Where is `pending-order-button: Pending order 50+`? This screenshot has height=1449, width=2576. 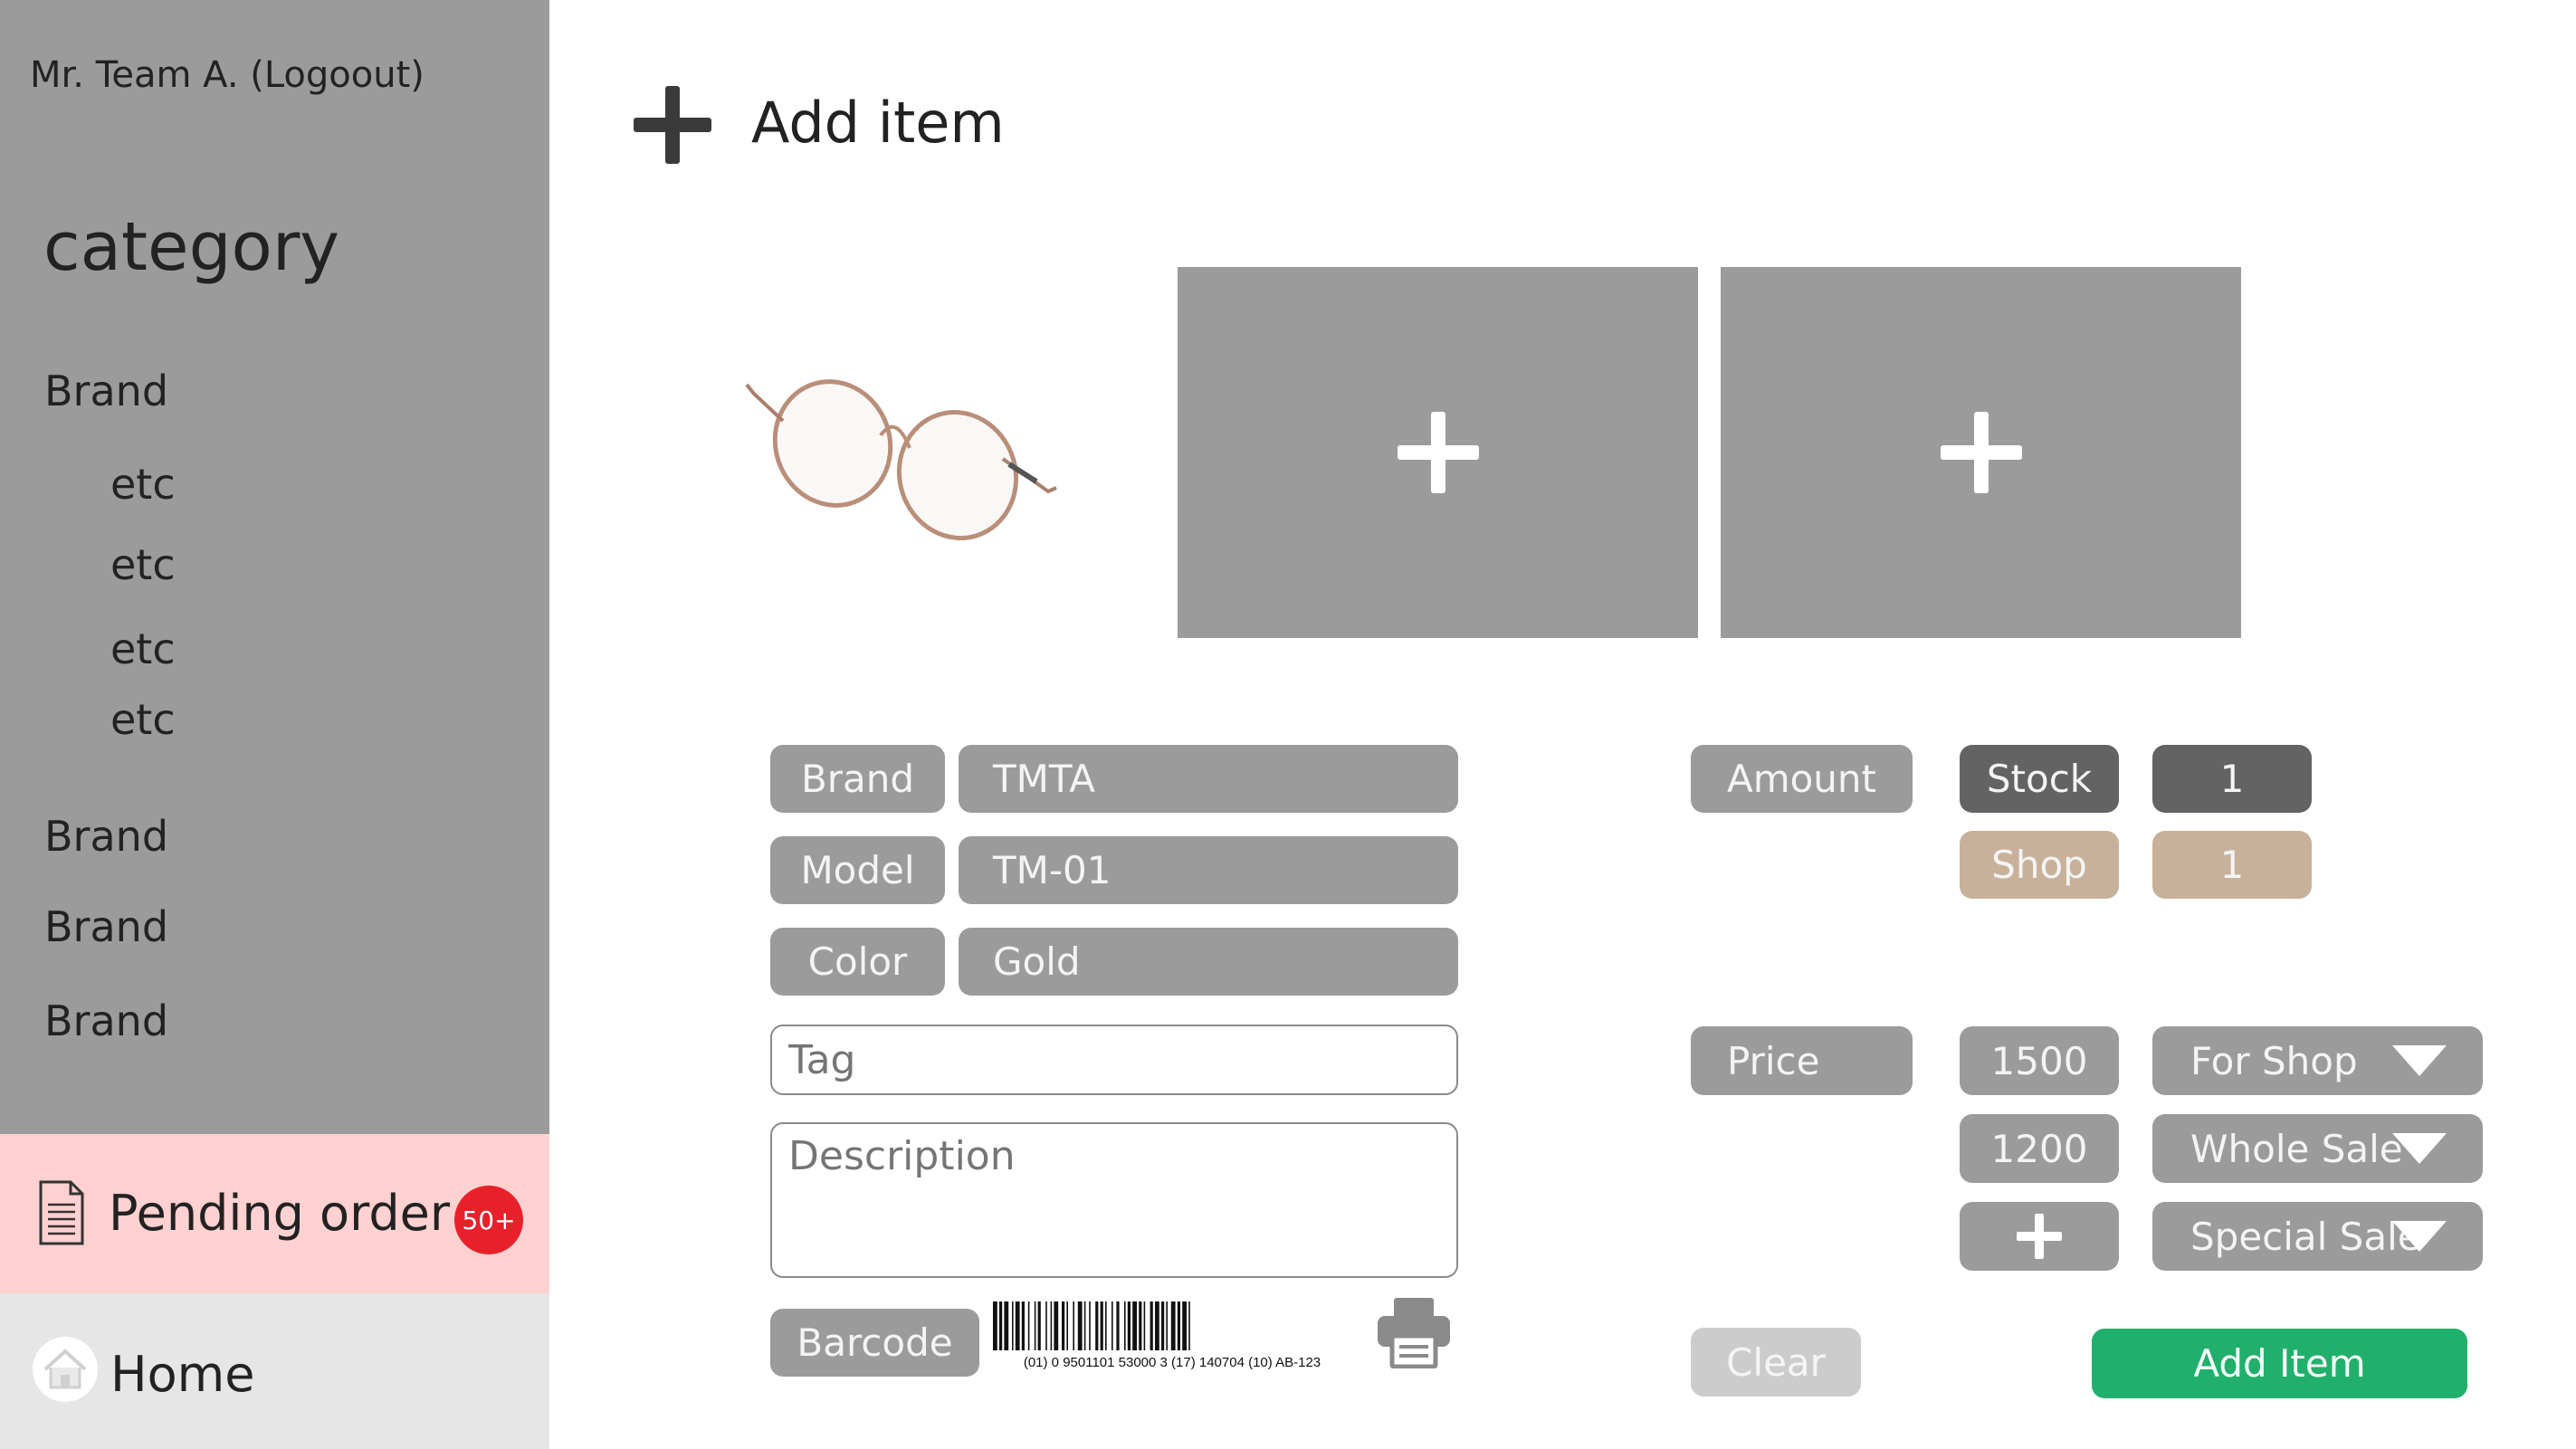
pending-order-button: Pending order 50+ is located at coordinates (274, 1213).